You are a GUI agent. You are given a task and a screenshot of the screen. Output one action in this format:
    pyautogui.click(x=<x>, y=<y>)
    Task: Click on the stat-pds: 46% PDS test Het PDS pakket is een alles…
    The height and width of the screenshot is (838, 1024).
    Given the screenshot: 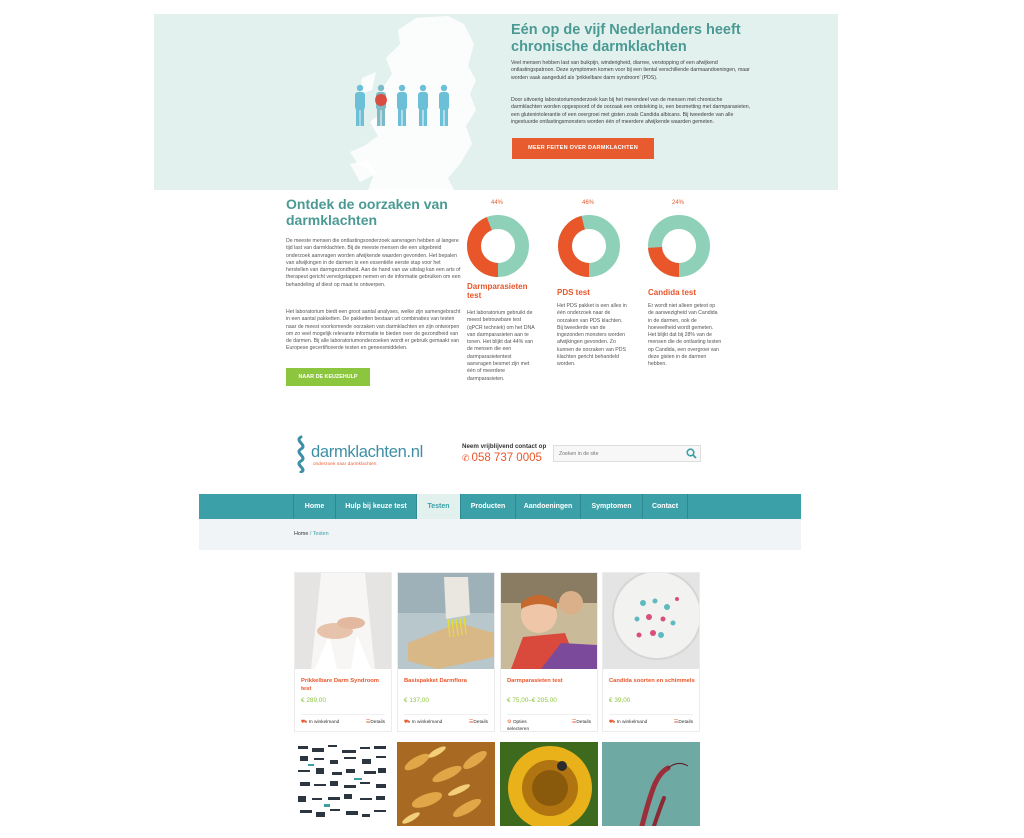 What is the action you would take?
    pyautogui.click(x=588, y=295)
    